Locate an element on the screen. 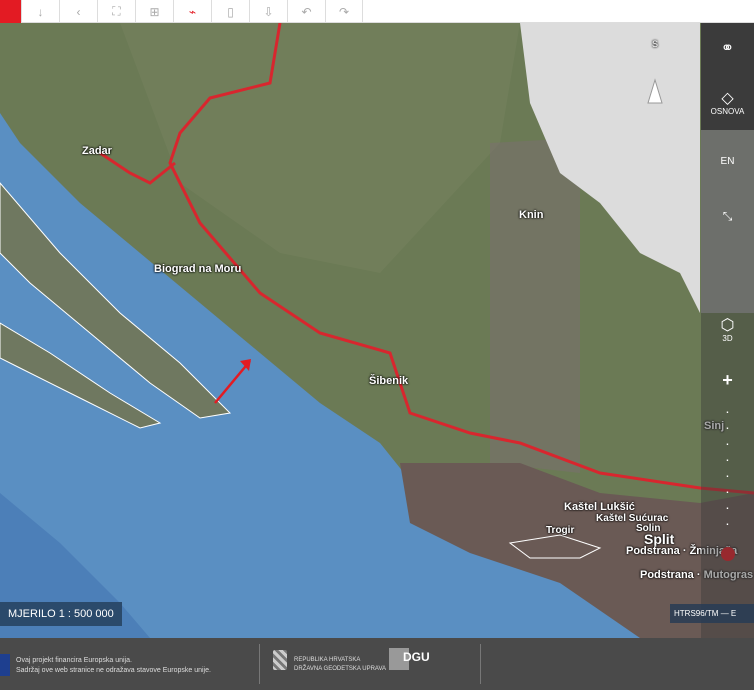 The image size is (754, 690). add-layer-icon: ⊞ is located at coordinates (154, 11).